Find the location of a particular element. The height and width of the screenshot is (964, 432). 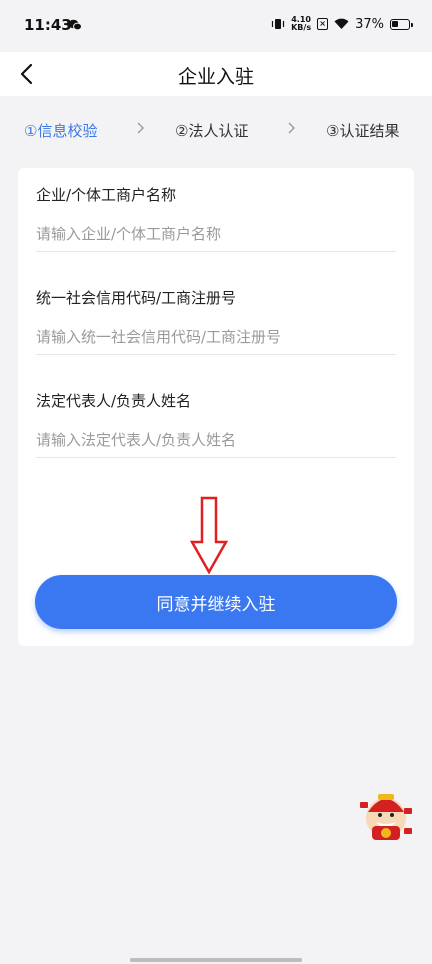

step-indicator: ①信息校验 ②法人认证 ③认证结果 is located at coordinates (216, 129).